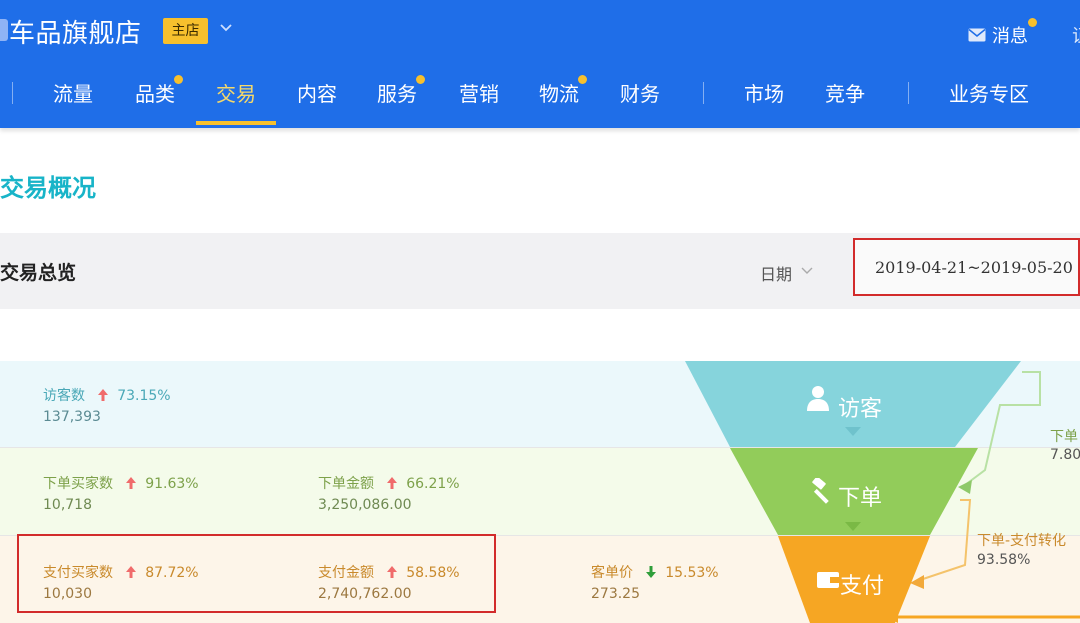 The image size is (1080, 623). I want to click on nav-item-category: 品类, so click(159, 91).